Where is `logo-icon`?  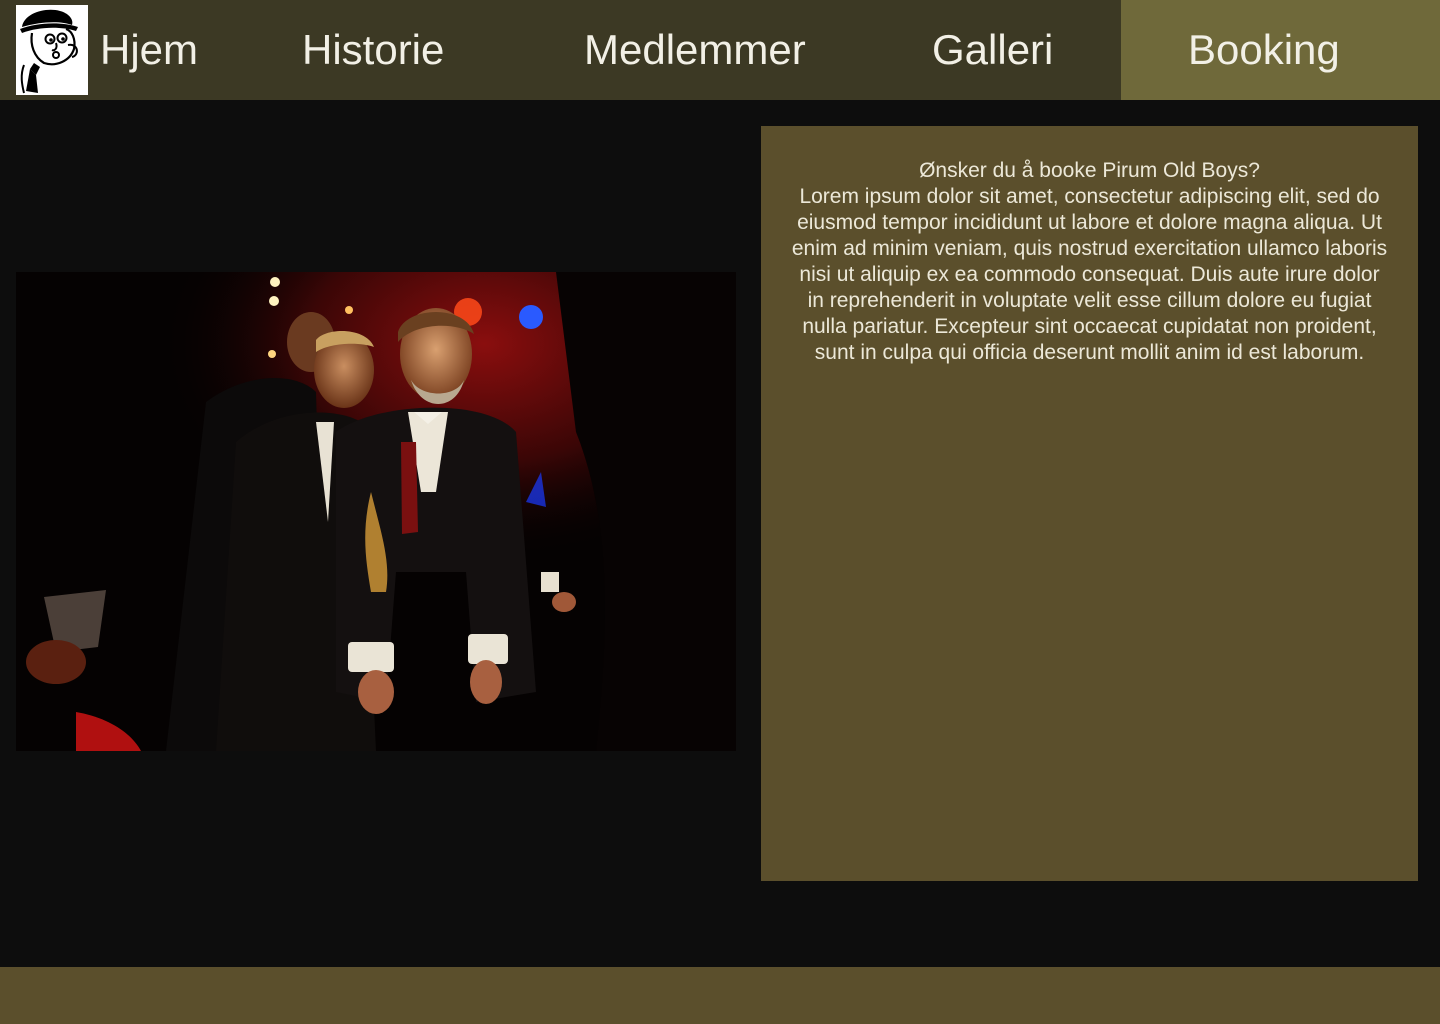 logo-icon is located at coordinates (52, 50).